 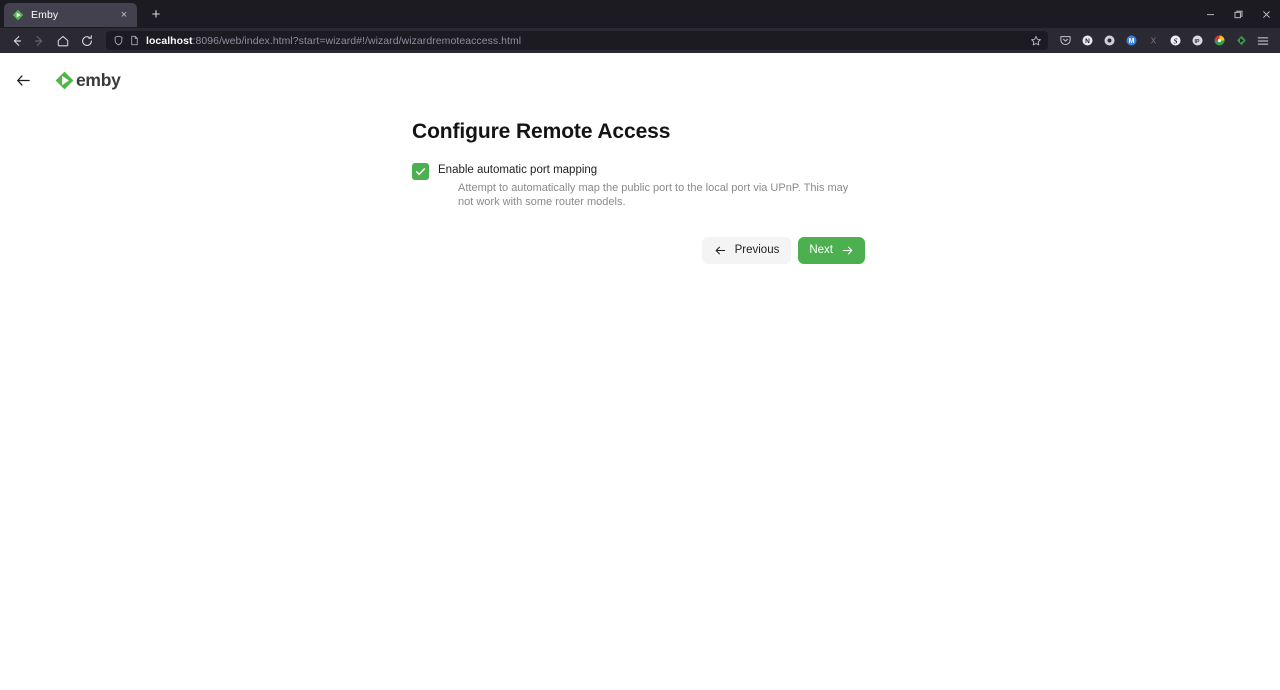 I want to click on extension-s-icon: S, so click(x=1175, y=41).